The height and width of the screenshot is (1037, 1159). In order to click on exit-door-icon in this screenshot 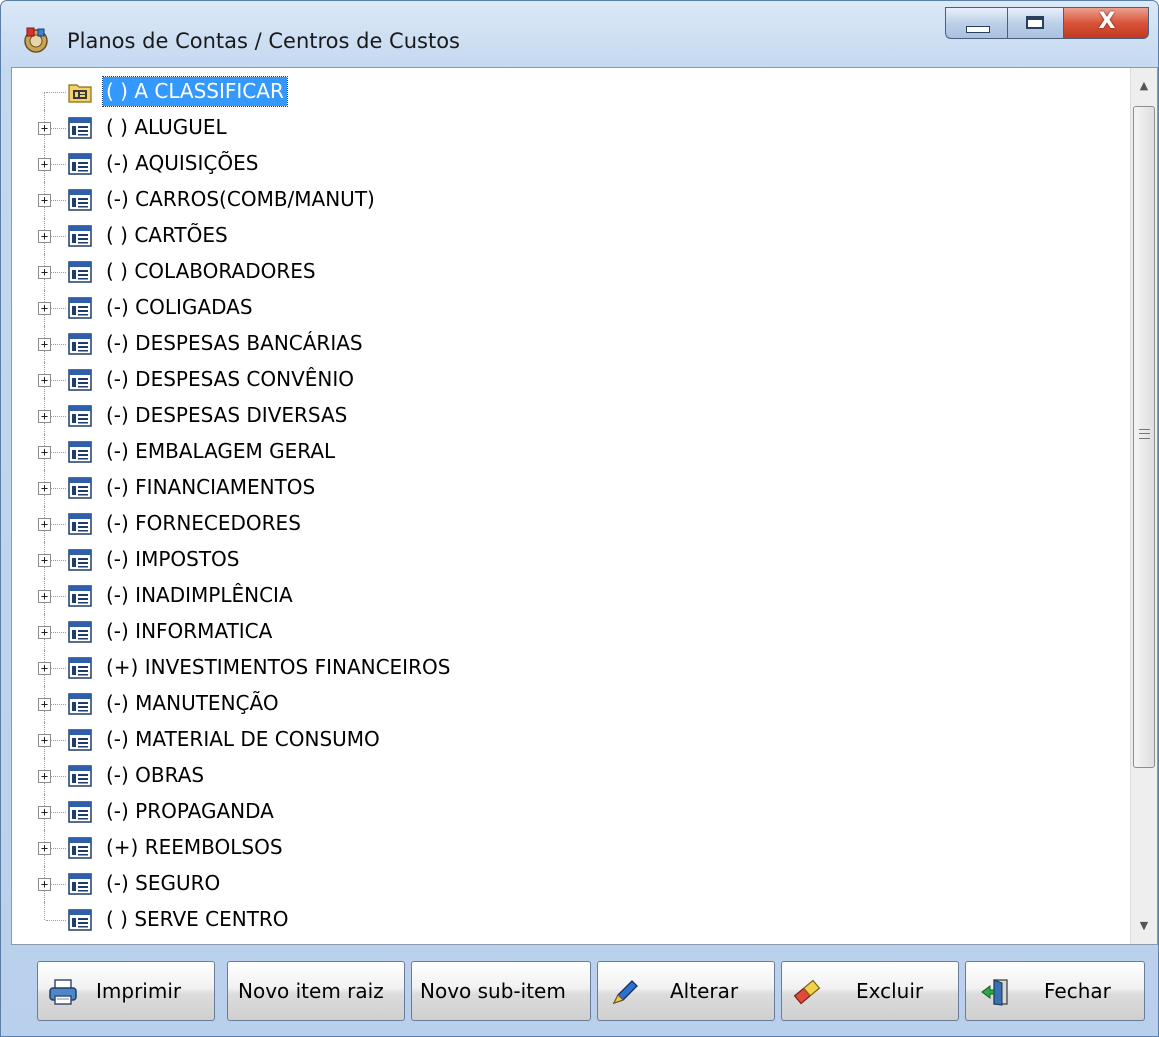, I will do `click(994, 992)`.